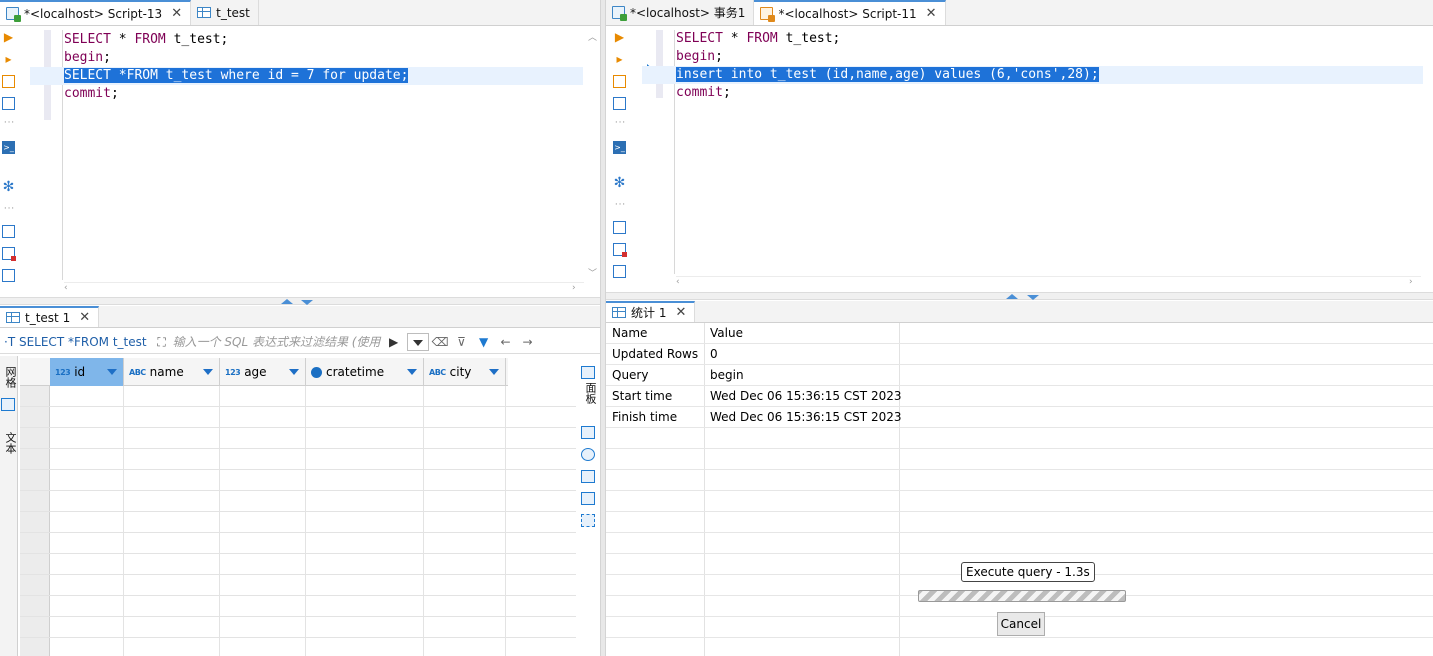 The image size is (1433, 656). Describe the element at coordinates (592, 36) in the screenshot. I see `scroll-up-icon: ︿` at that location.